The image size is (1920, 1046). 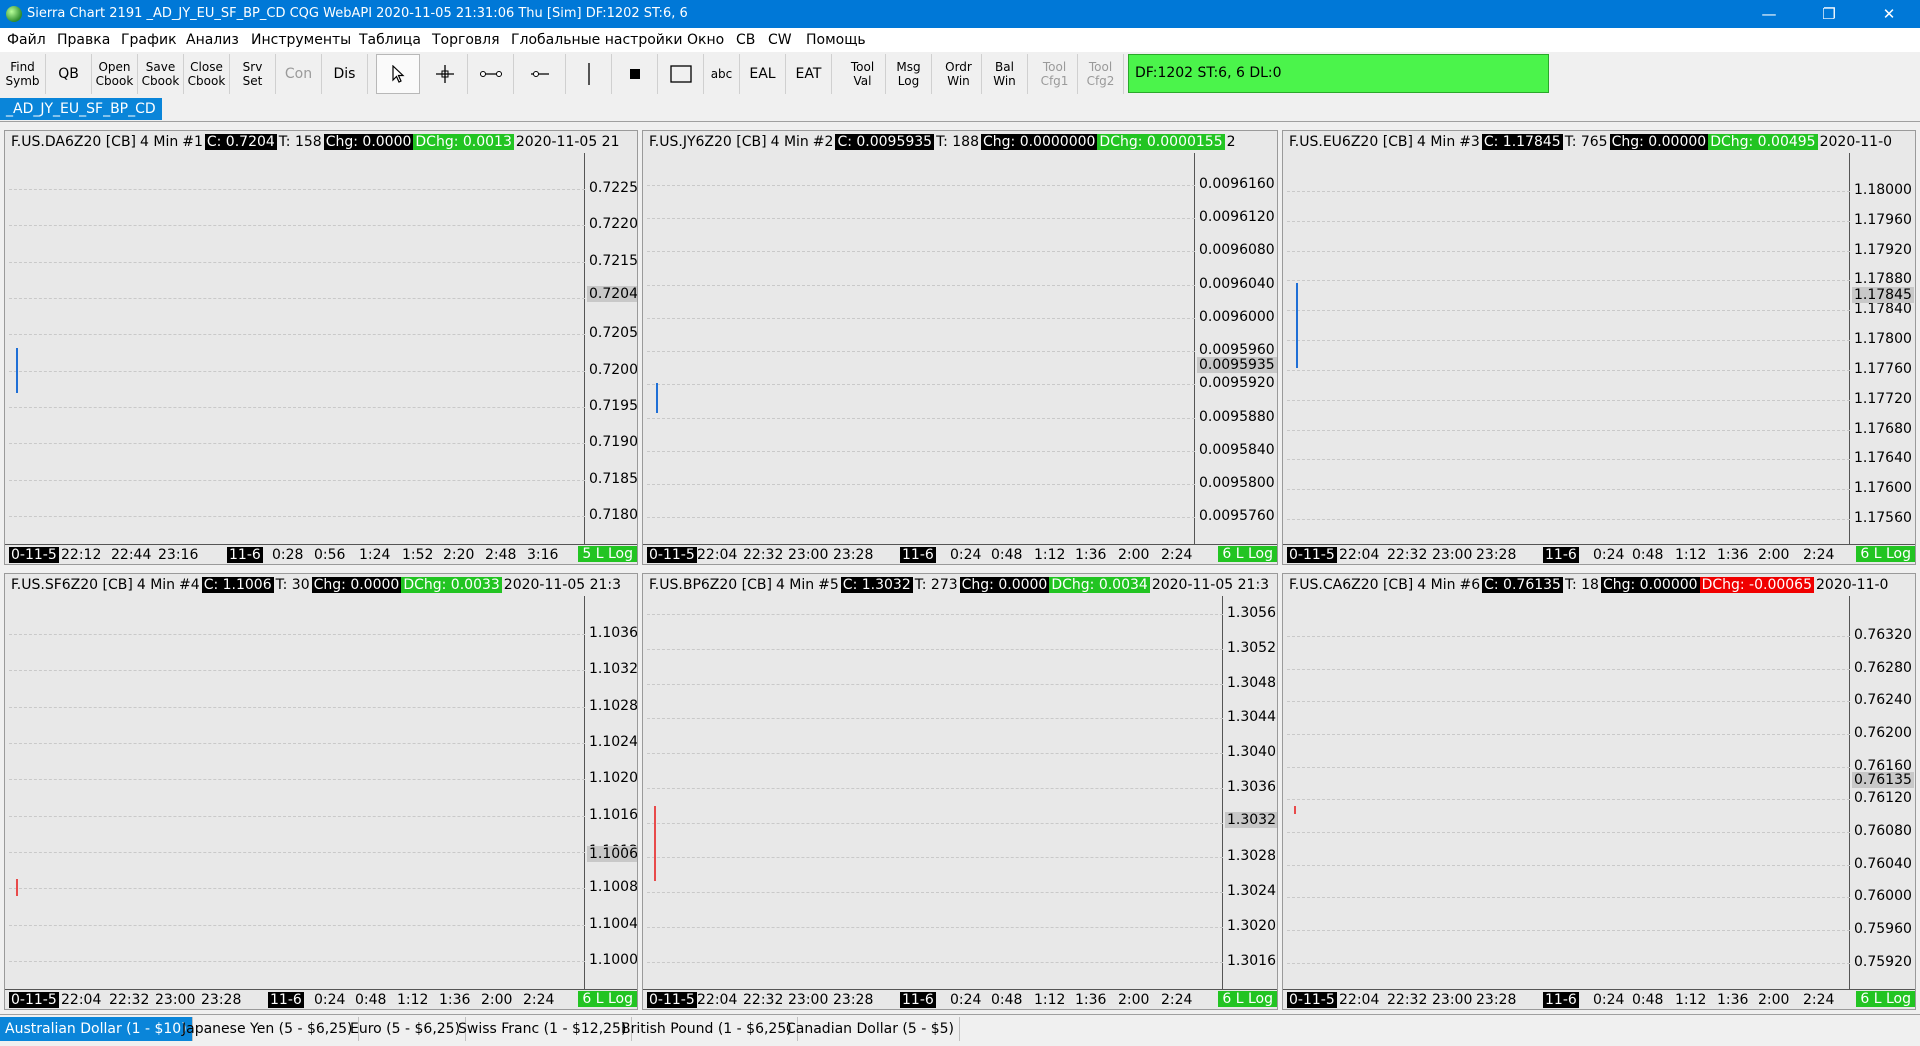 I want to click on menu-analysis: Анализ, so click(x=212, y=40).